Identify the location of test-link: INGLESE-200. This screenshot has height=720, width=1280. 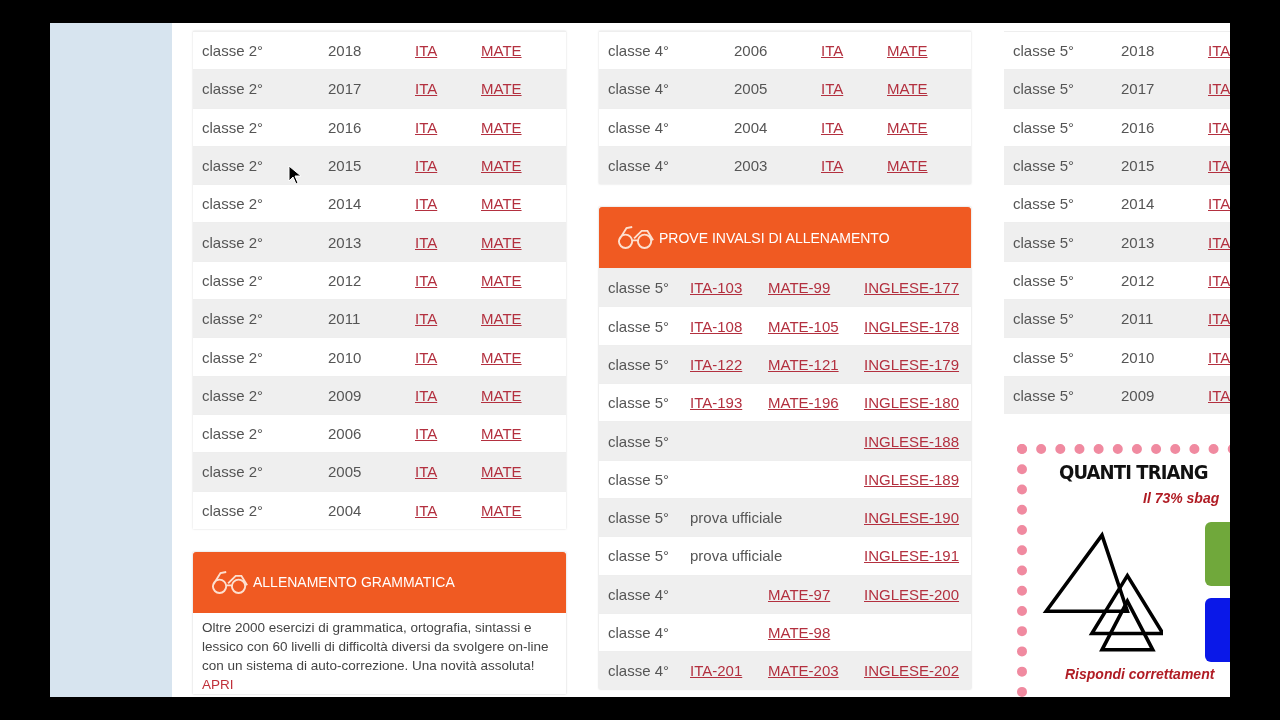
(912, 594).